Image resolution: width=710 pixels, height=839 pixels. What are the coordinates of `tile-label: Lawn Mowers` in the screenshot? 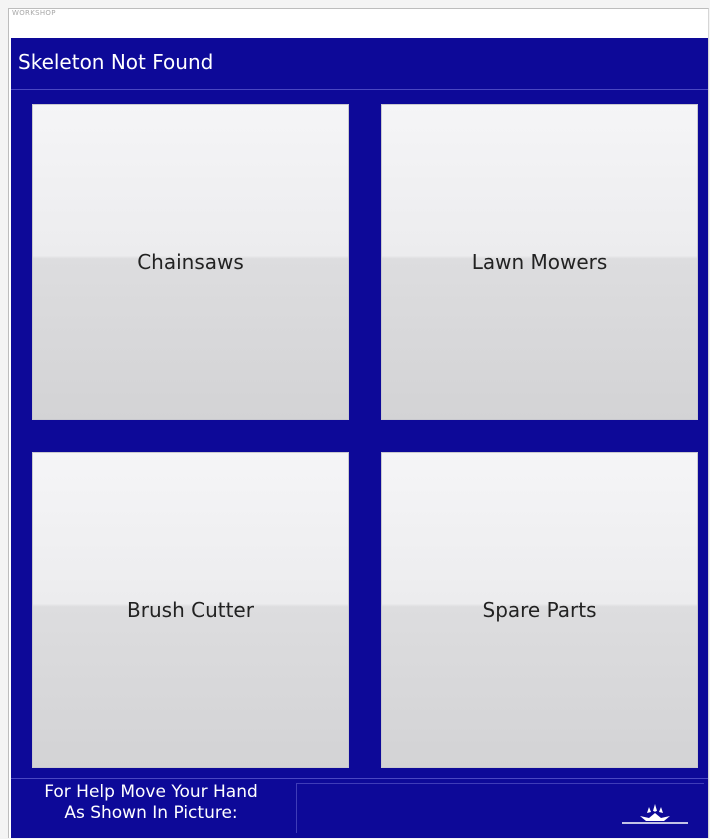 It's located at (539, 262).